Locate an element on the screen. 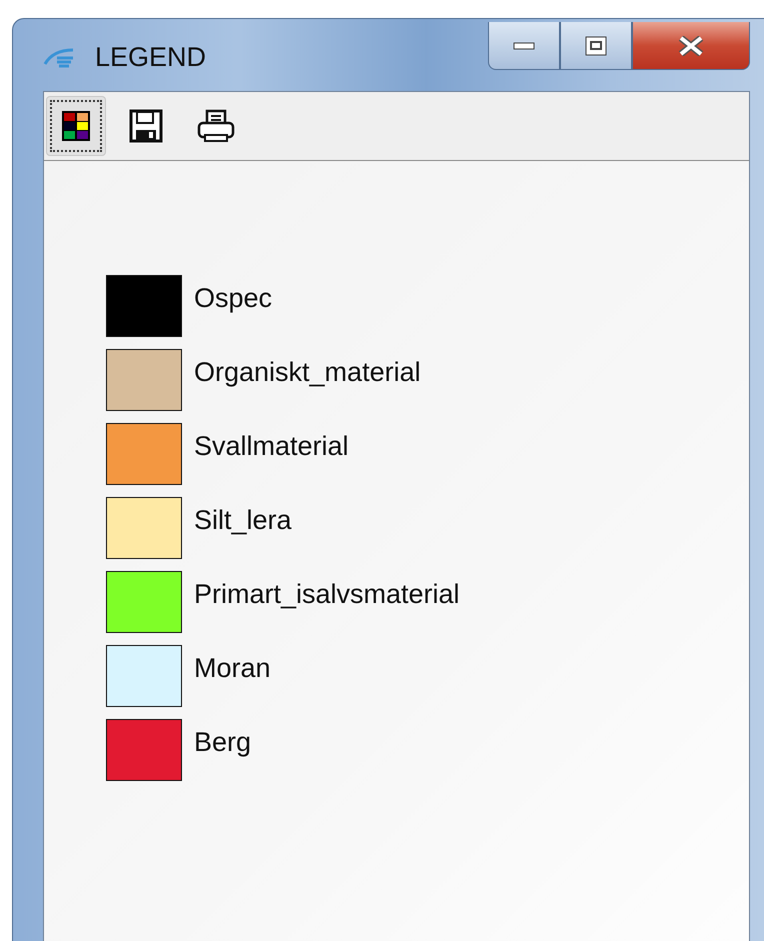  legend-label: Svallmaterial is located at coordinates (271, 446).